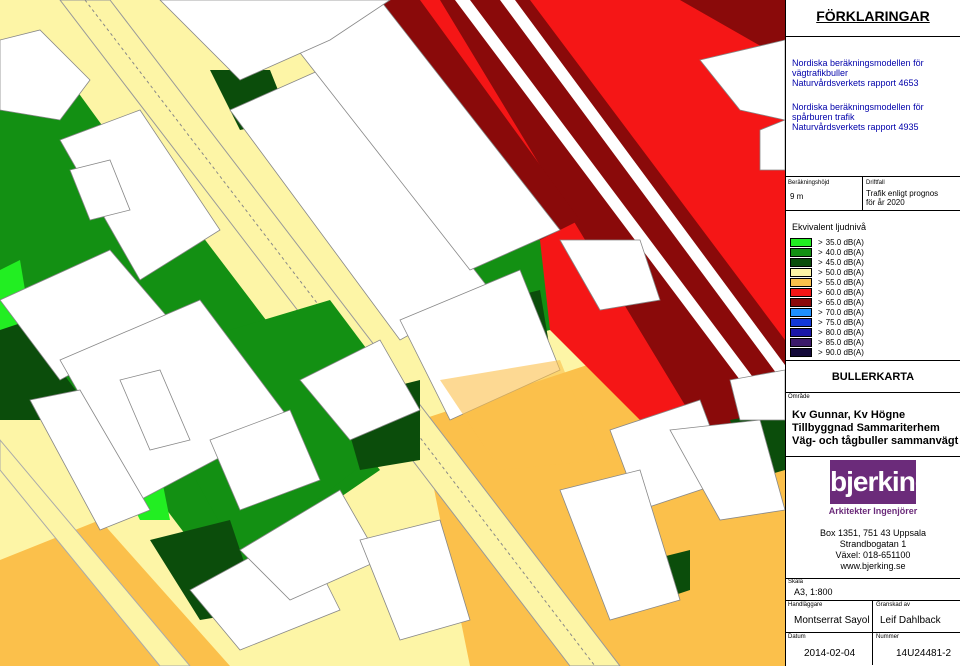 The image size is (960, 666). What do you see at coordinates (855, 83) in the screenshot?
I see `model-road-line3: Naturvårdsverkets rapport 4653` at bounding box center [855, 83].